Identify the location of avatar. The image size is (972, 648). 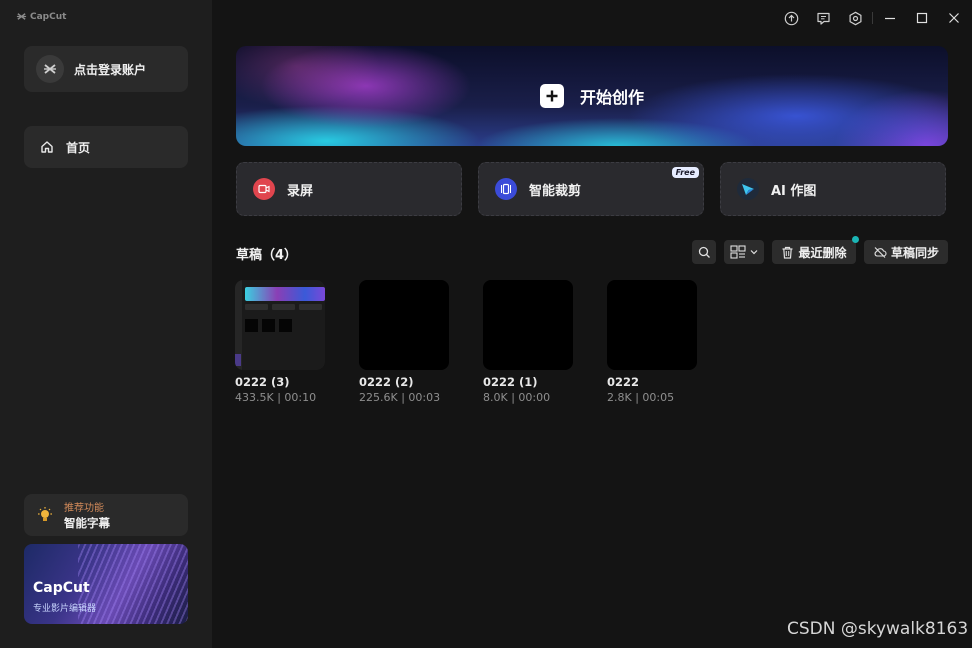
(50, 69).